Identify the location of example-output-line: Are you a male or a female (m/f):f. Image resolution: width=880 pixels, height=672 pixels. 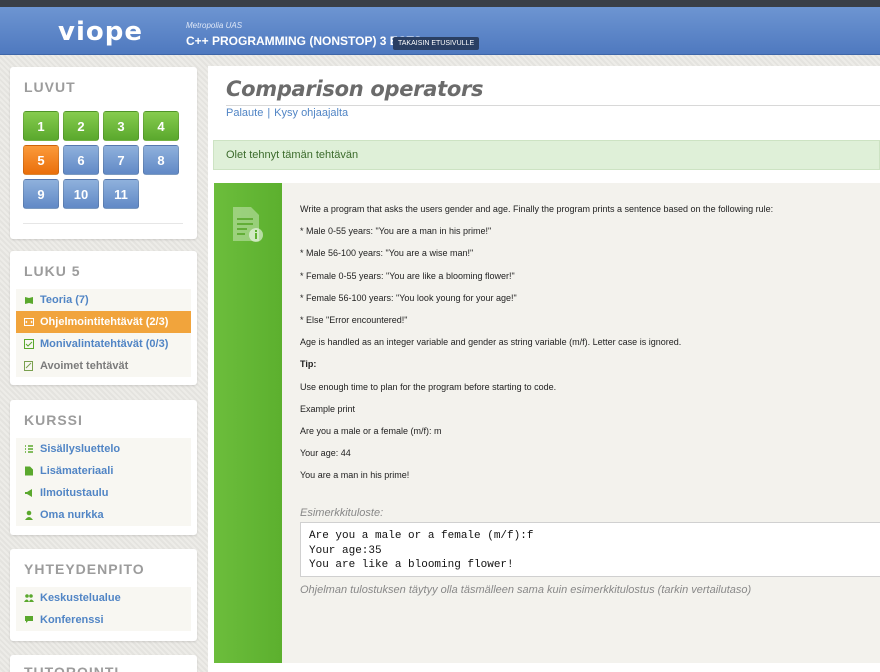
(421, 536).